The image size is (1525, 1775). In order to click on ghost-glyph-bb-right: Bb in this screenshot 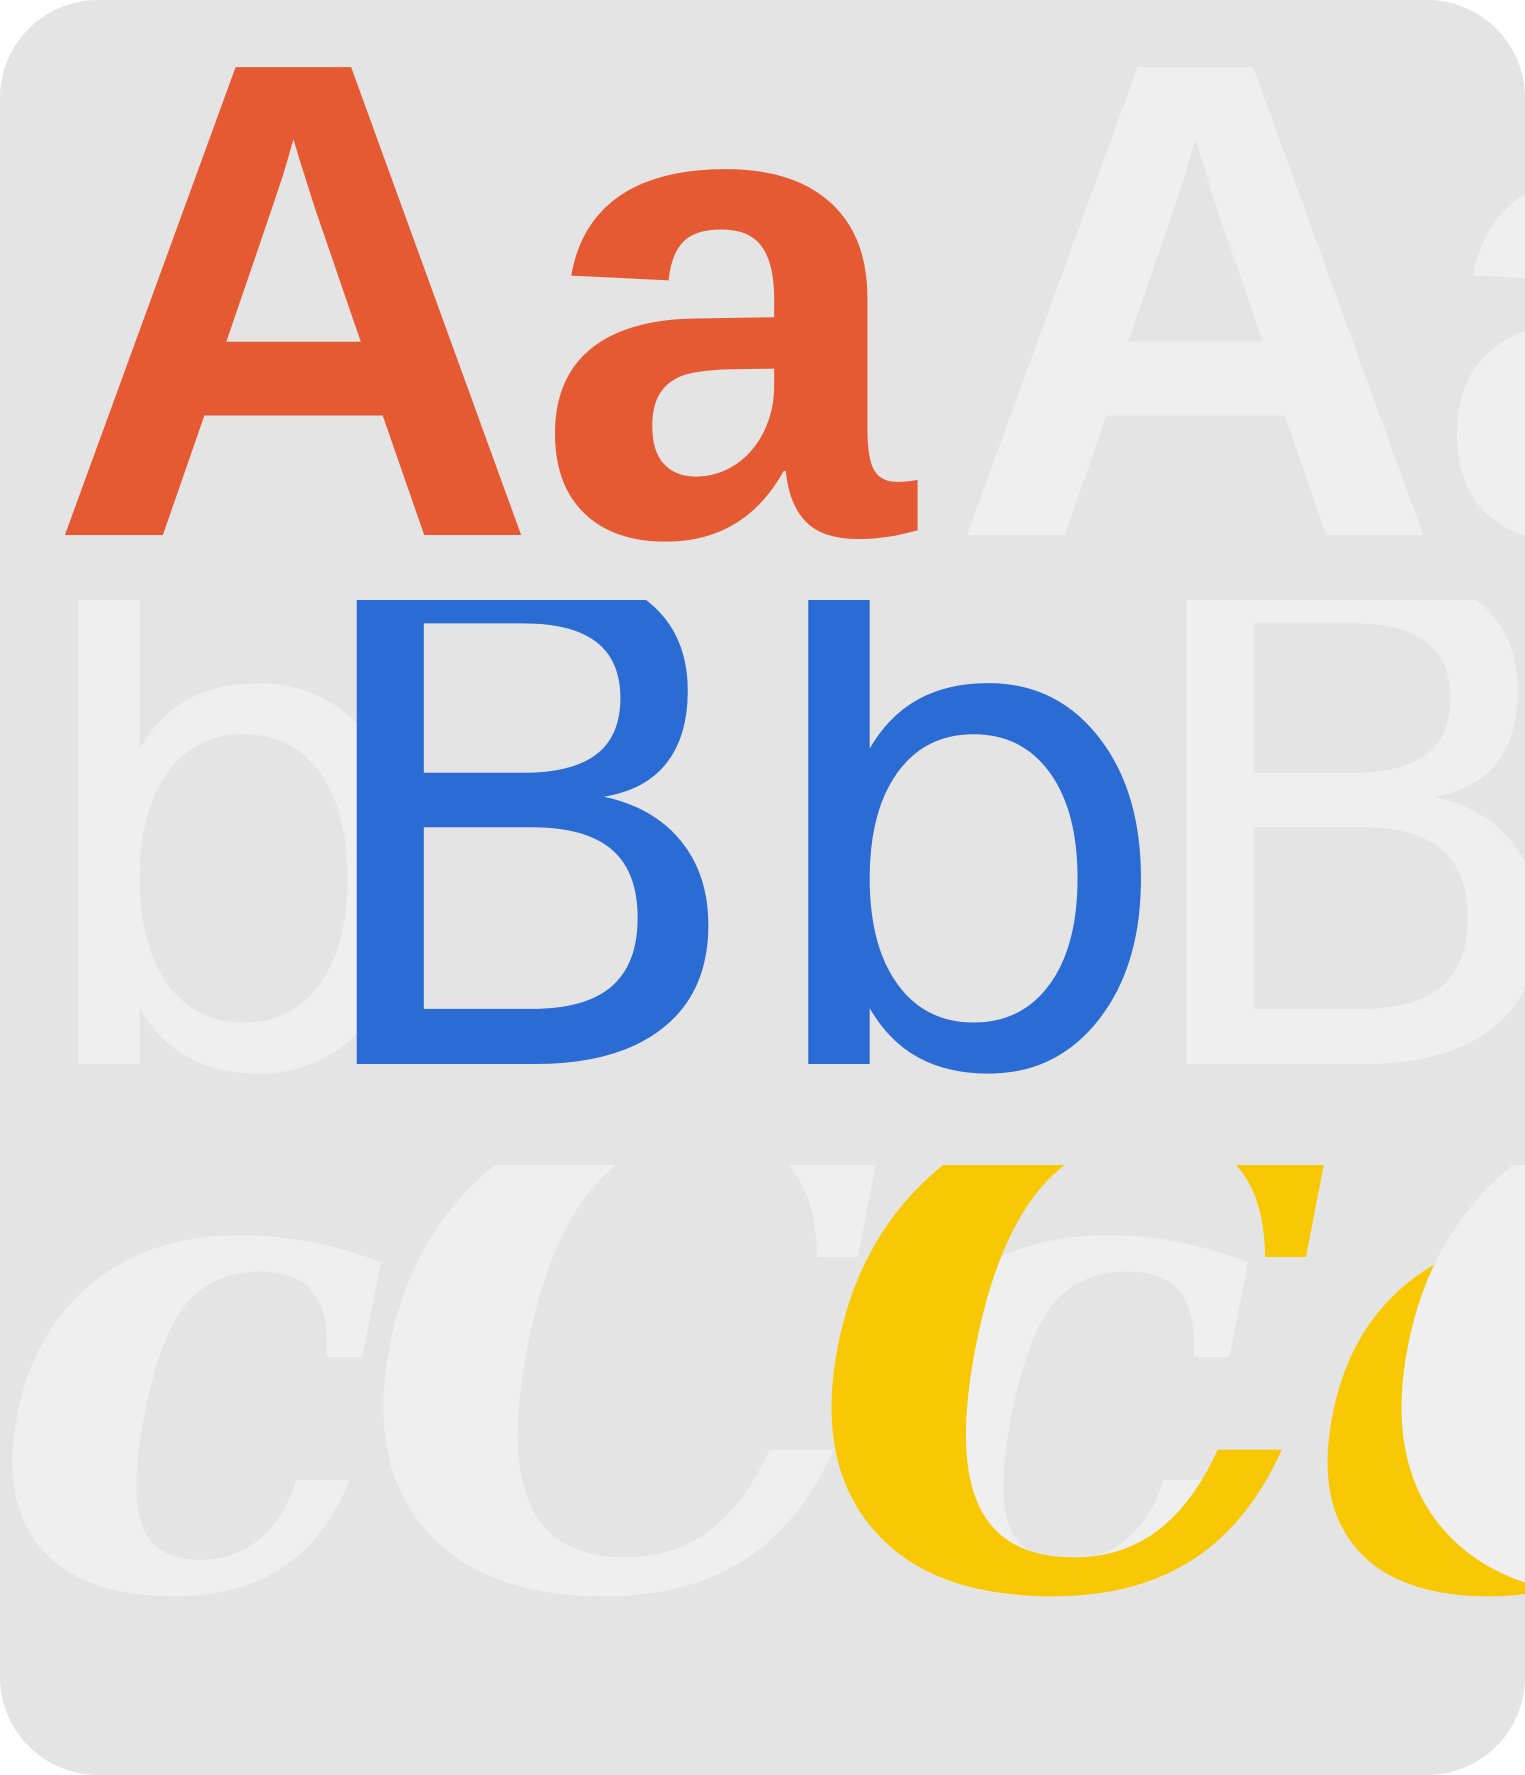, I will do `click(1322, 880)`.